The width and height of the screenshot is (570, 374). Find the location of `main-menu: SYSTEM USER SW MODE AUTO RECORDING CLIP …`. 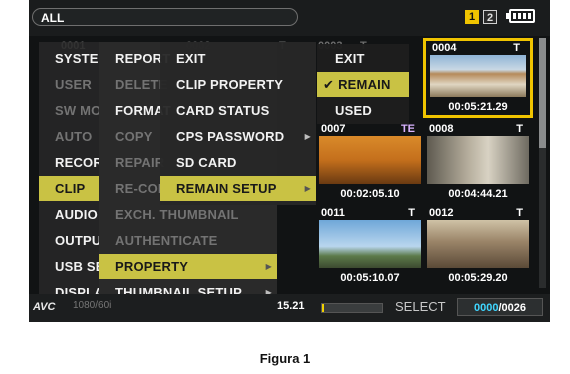

main-menu: SYSTEM USER SW MODE AUTO RECORDING CLIP … is located at coordinates (69, 182).